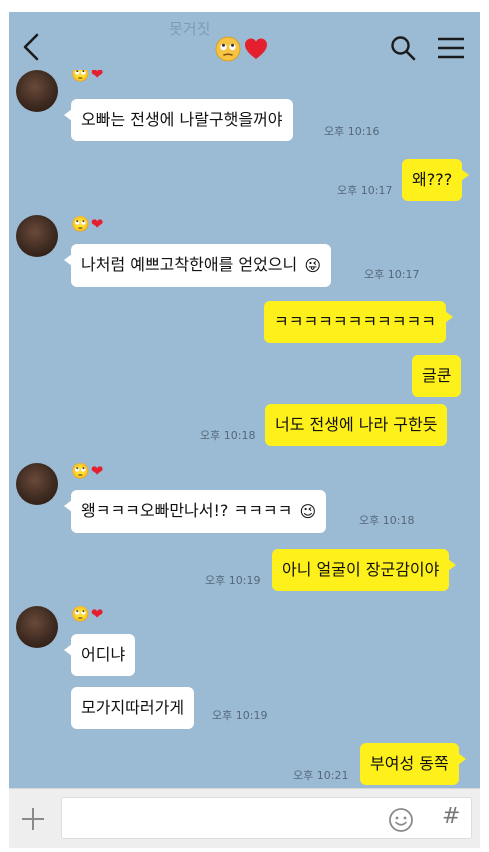  What do you see at coordinates (358, 322) in the screenshot?
I see `my-message-bubble: ㅋㅋㅋㅋㅋㅋㅋㅋㅋㅋㅋ` at bounding box center [358, 322].